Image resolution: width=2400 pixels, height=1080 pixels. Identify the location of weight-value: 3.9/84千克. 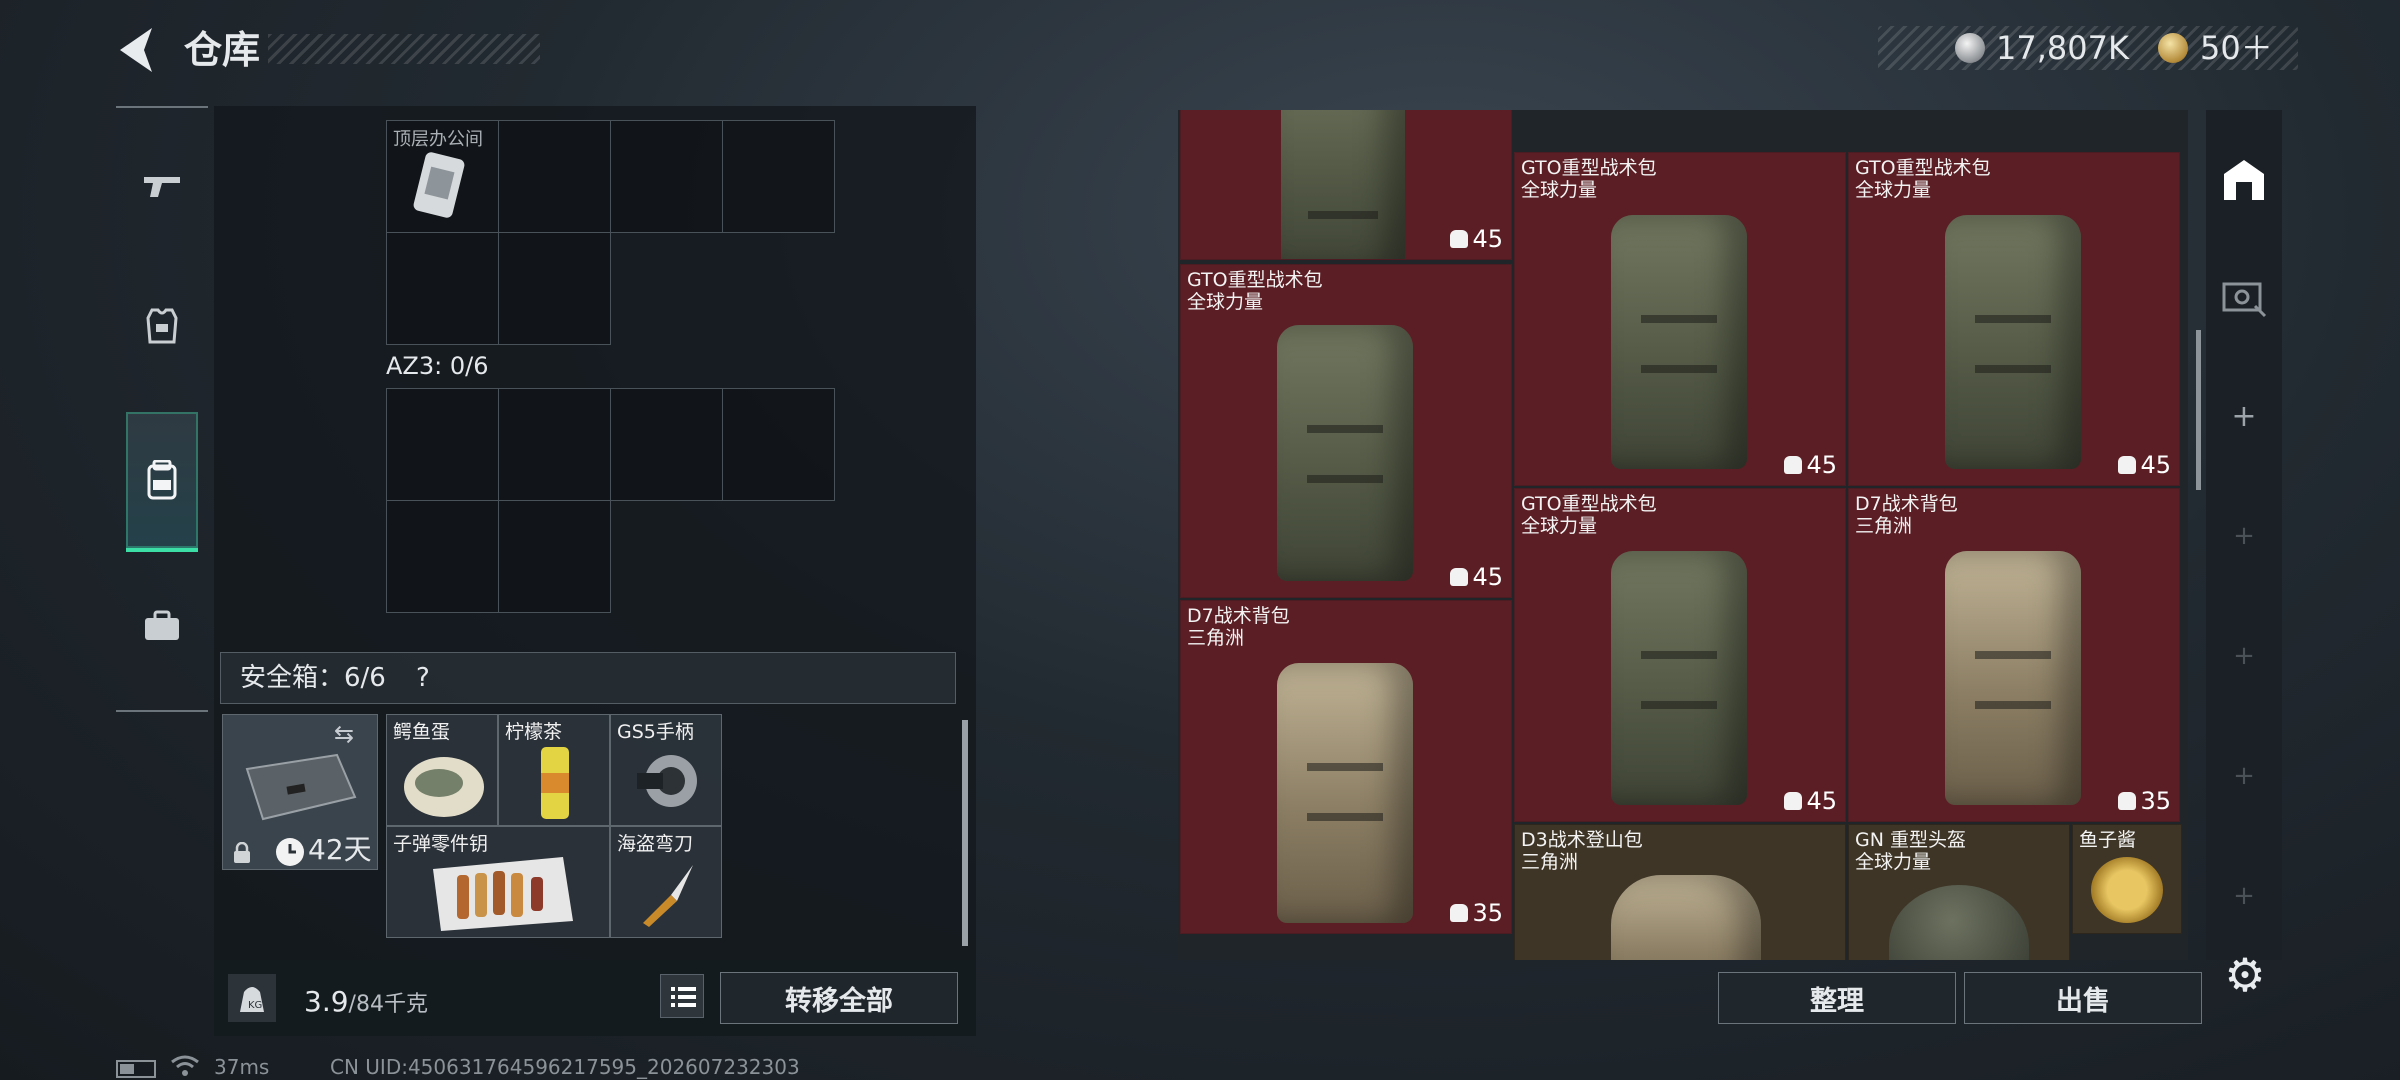
(366, 1003).